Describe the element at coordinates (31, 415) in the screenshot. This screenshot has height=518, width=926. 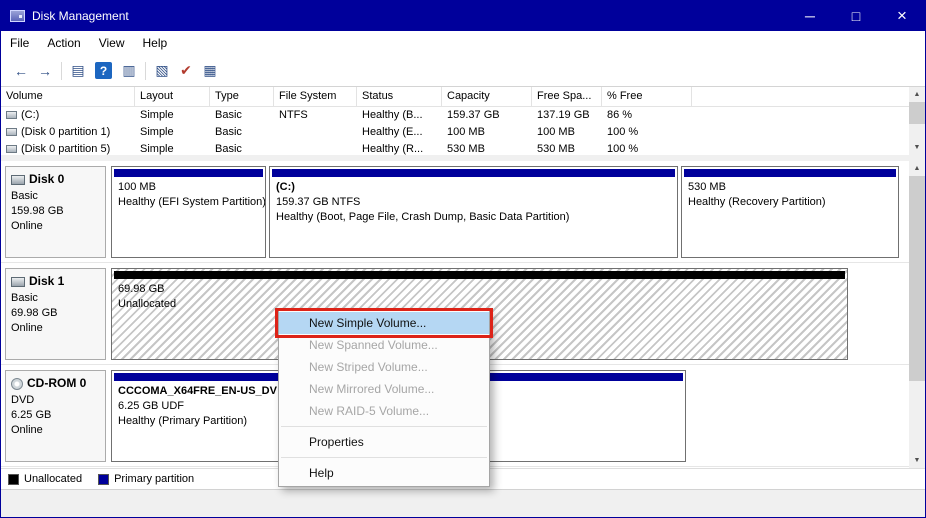
I see `disk-size: 6.25 GB` at that location.